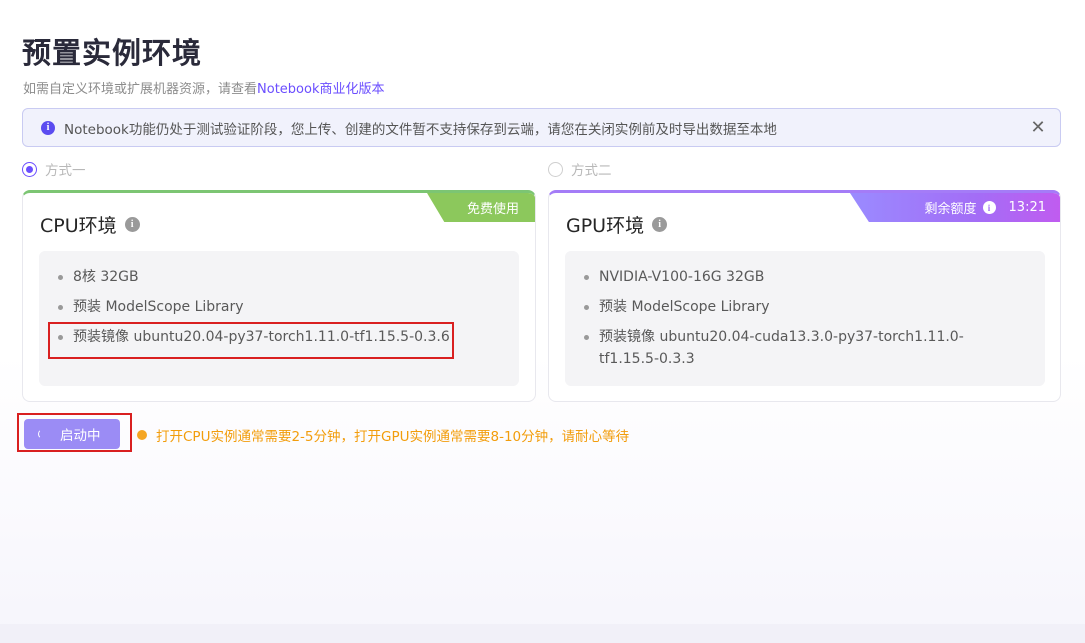  What do you see at coordinates (112, 53) in the screenshot?
I see `page-title: 预置实例环境` at bounding box center [112, 53].